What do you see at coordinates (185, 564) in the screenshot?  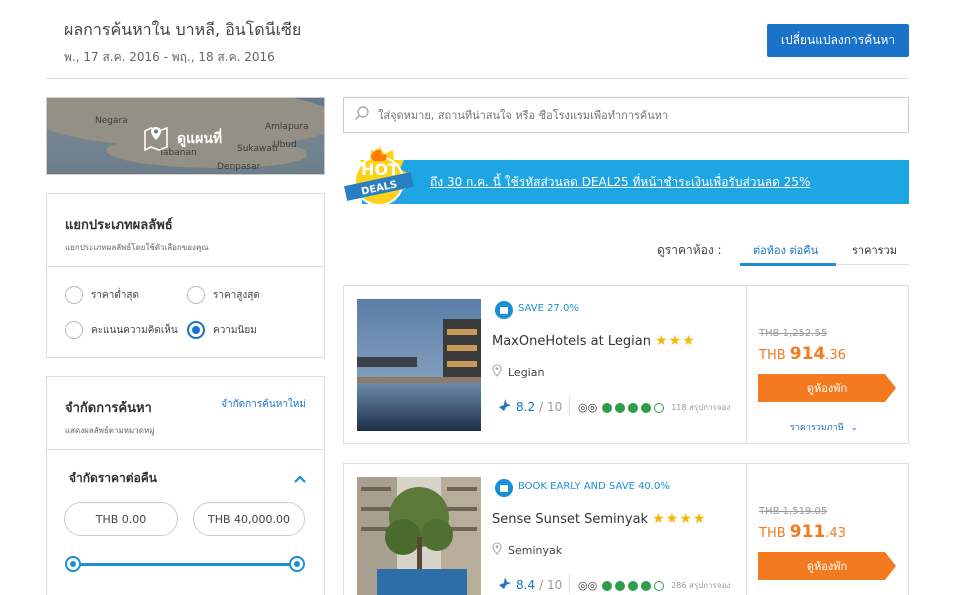 I see `price-slider-track` at bounding box center [185, 564].